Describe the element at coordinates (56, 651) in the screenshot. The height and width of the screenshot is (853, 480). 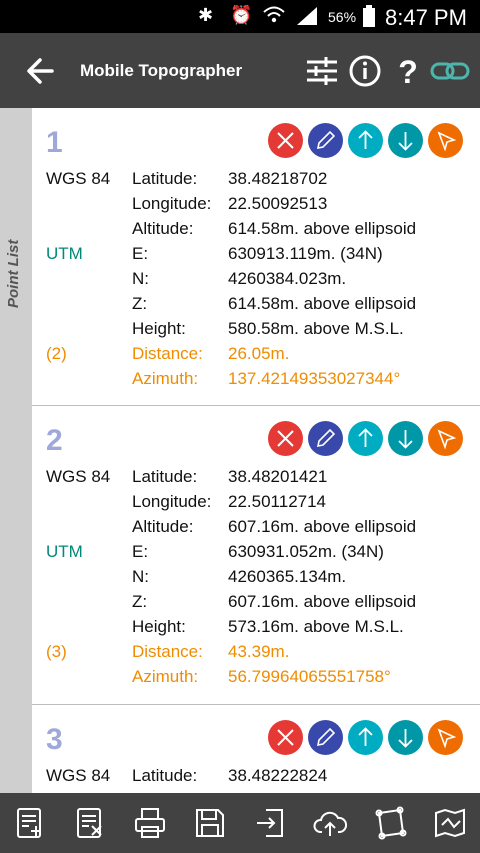
I see `reference-point: (3)` at that location.